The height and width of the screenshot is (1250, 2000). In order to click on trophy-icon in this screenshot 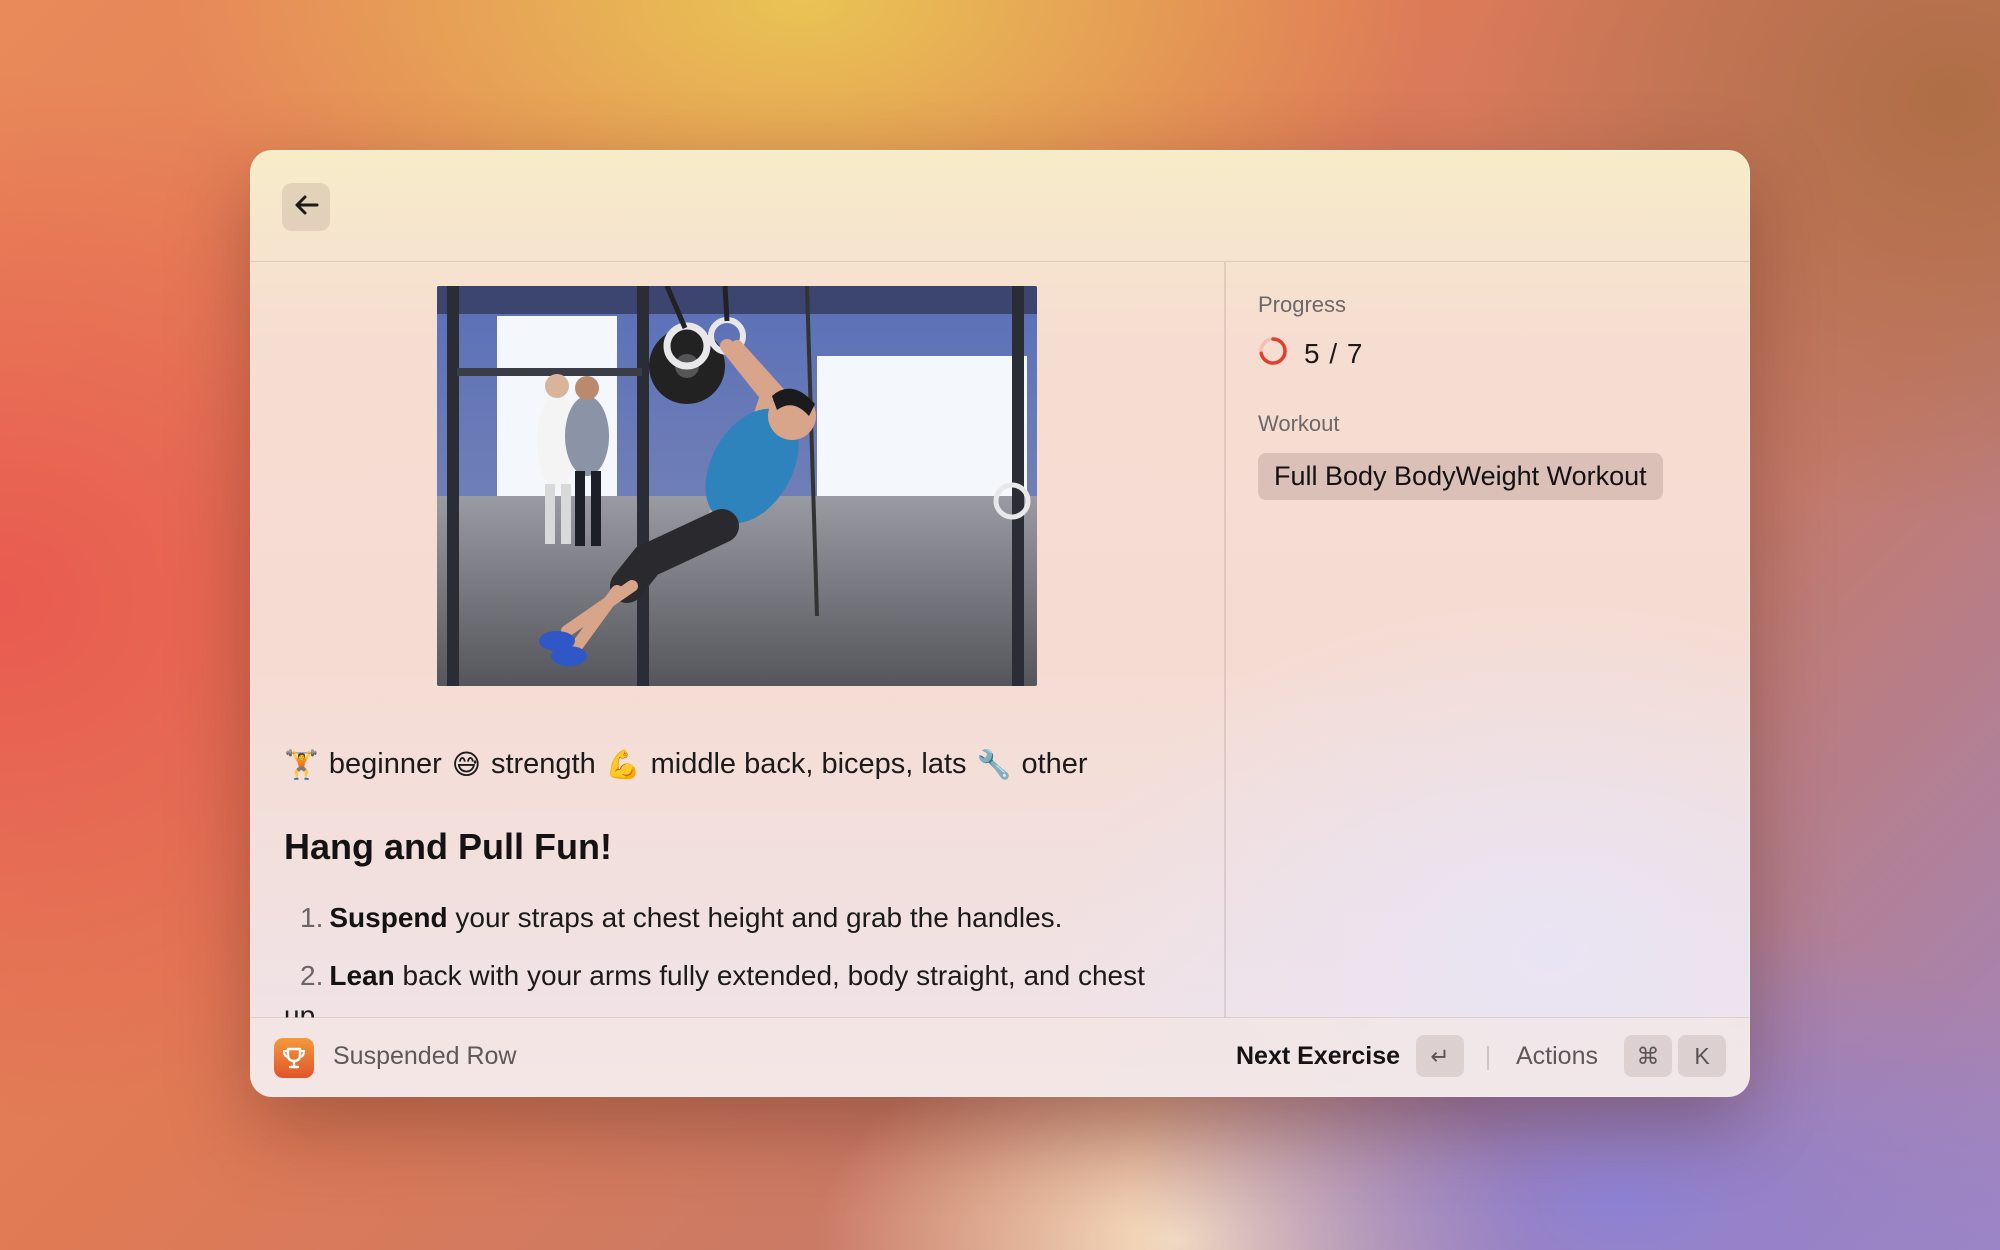, I will do `click(294, 1058)`.